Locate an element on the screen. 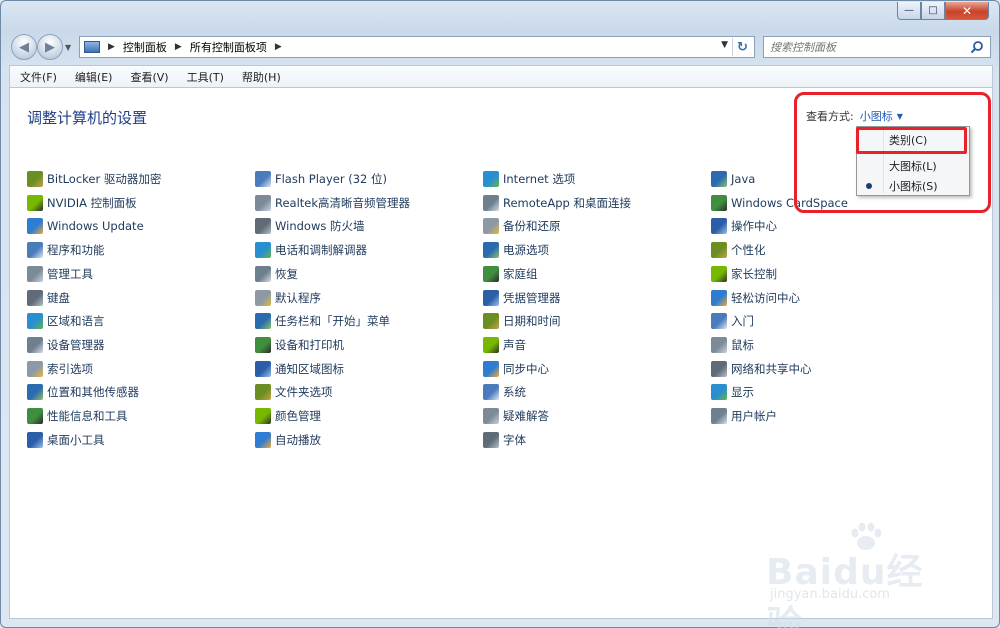  refresh-icon: ↻ is located at coordinates (742, 47).